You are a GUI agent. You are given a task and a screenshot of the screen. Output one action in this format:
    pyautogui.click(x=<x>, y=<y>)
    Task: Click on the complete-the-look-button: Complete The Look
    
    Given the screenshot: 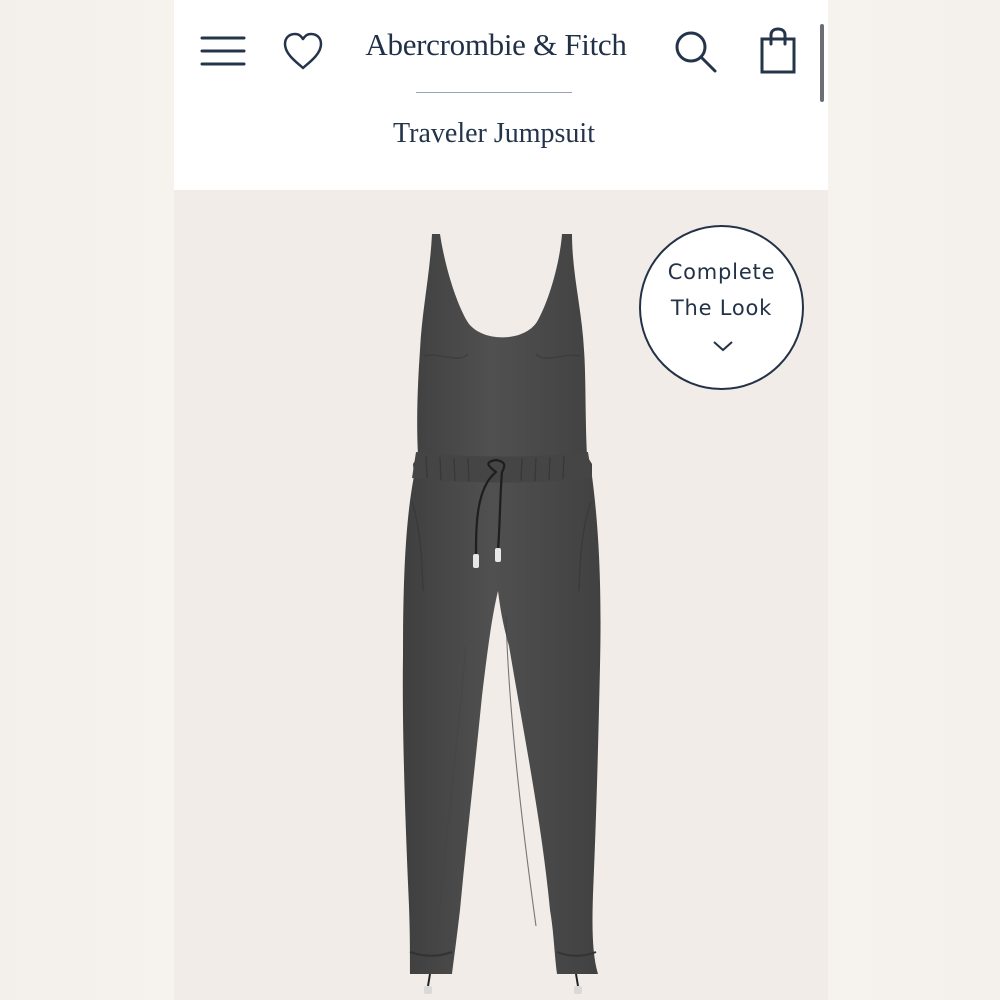 What is the action you would take?
    pyautogui.click(x=721, y=307)
    